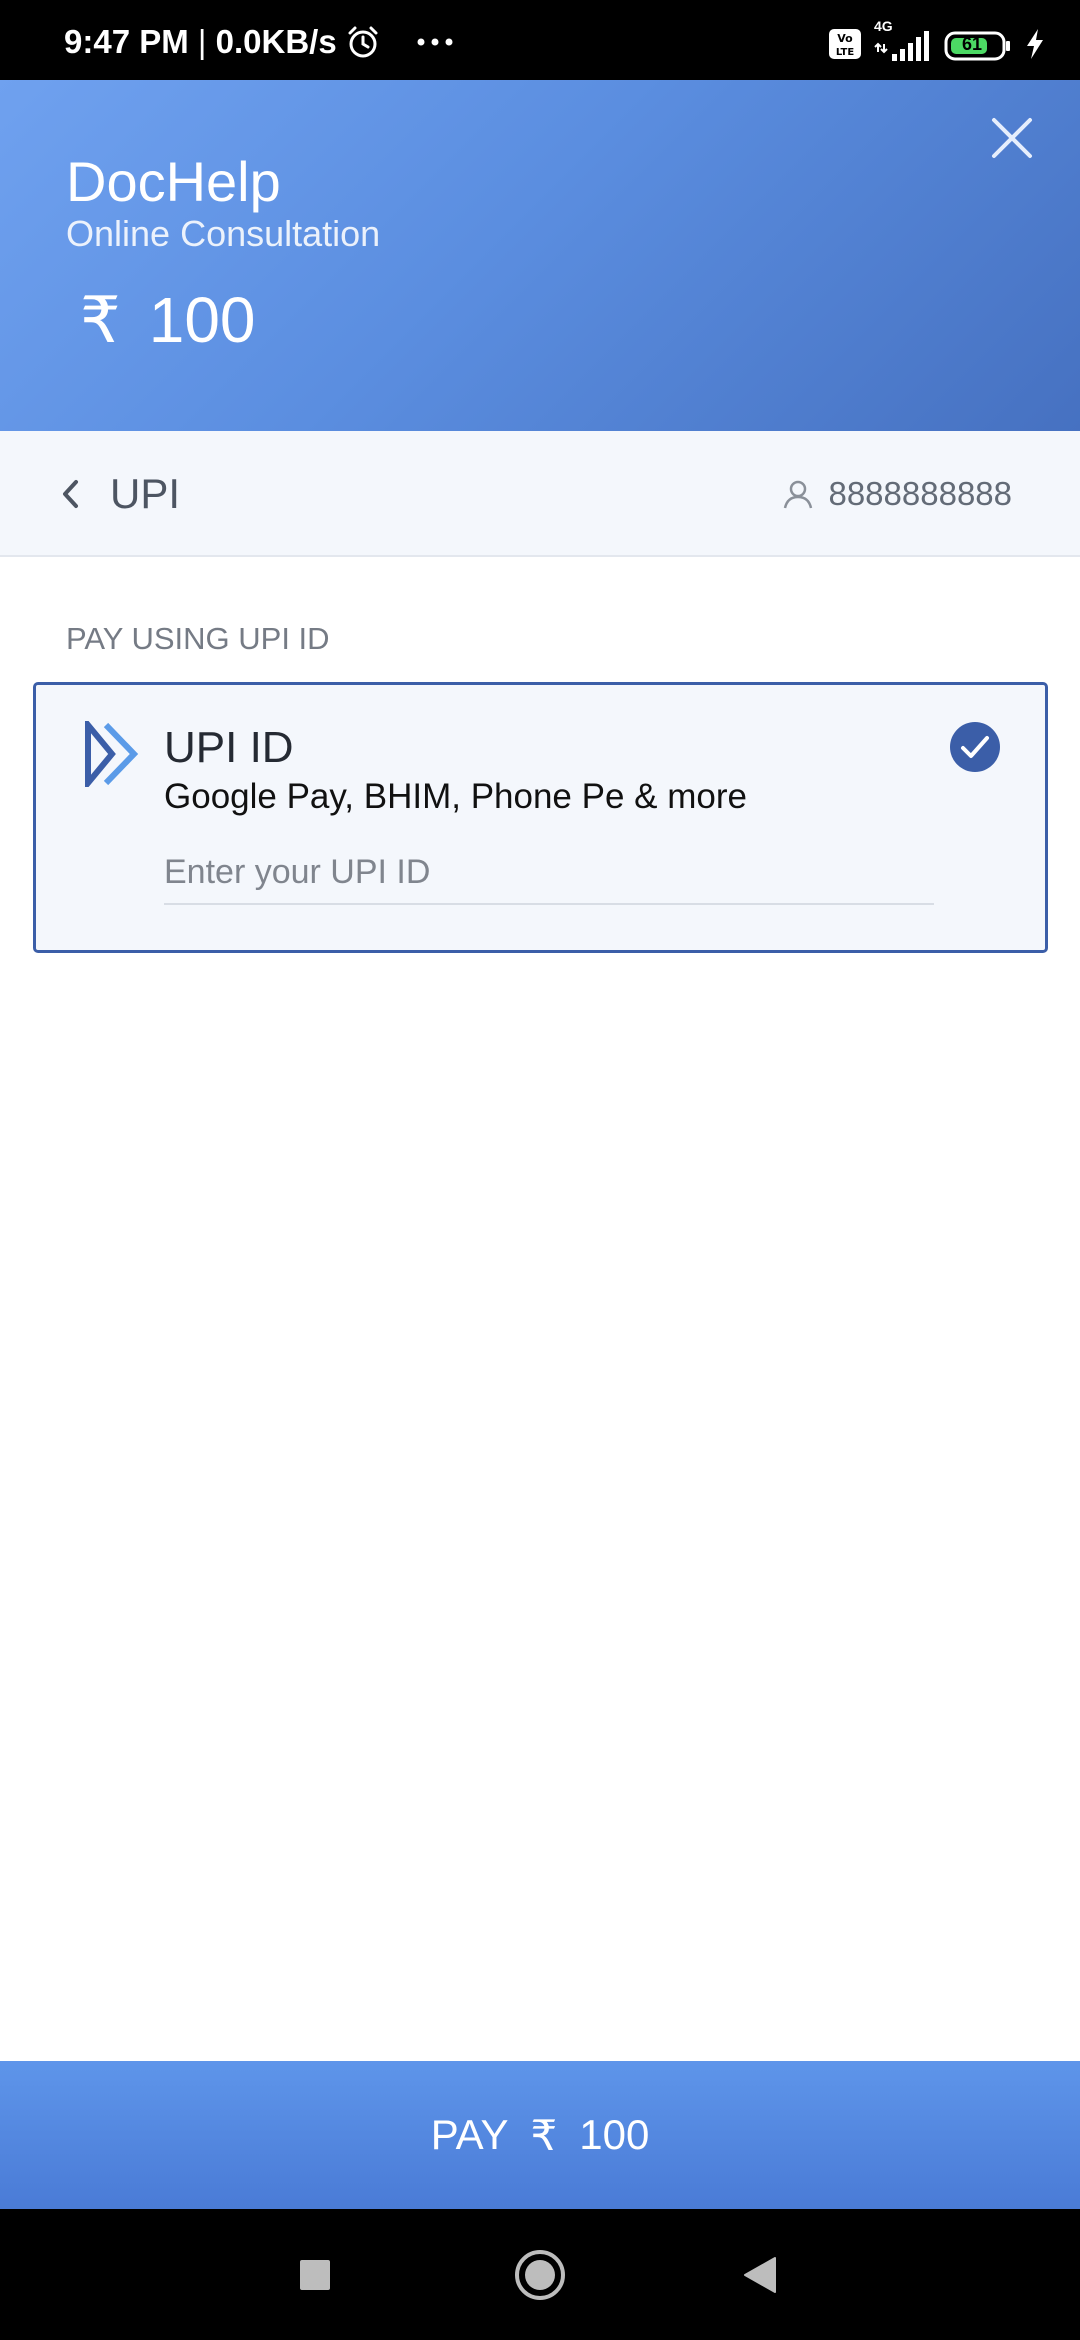 This screenshot has width=1080, height=2340. I want to click on pay-button-currency: ₹, so click(544, 2135).